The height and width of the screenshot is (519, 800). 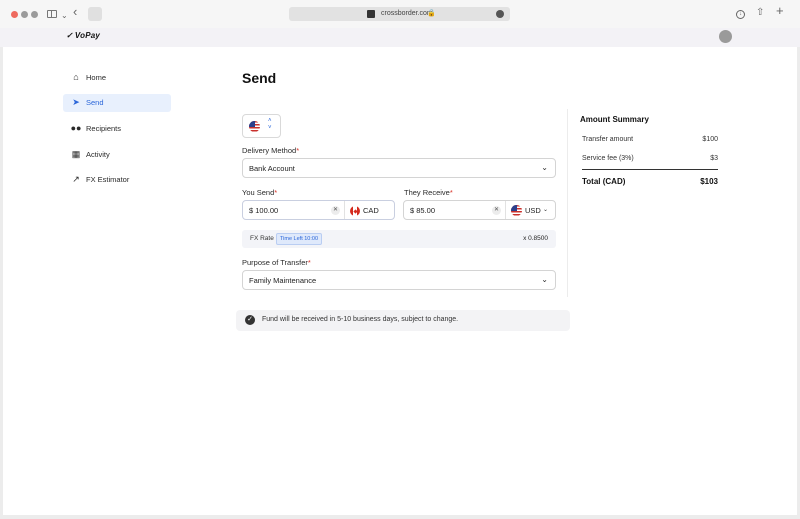 I want to click on fx-rate-label: FX Rate, so click(x=262, y=238).